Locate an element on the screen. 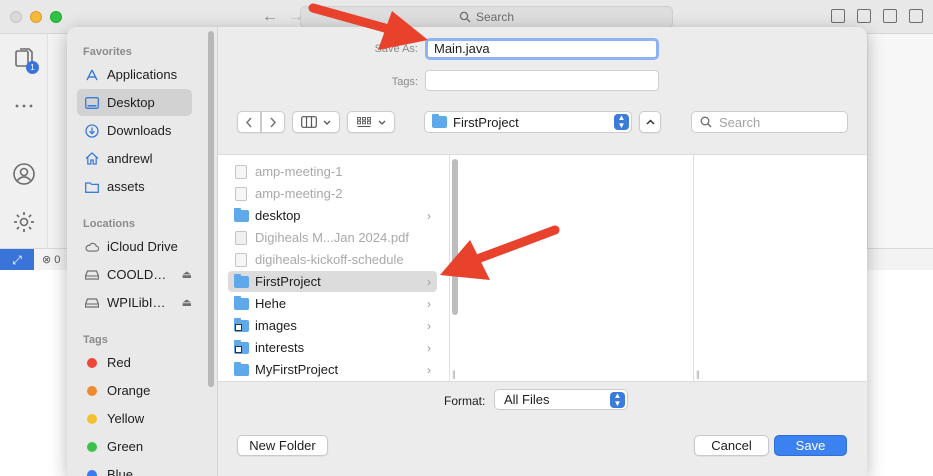  remote-indicator-button: ⤢ is located at coordinates (17, 260).